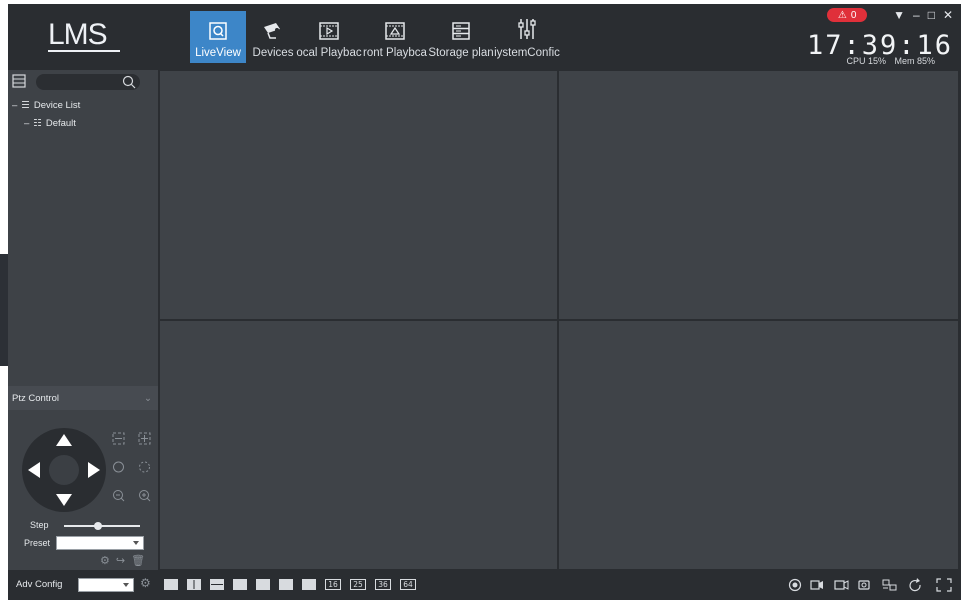 This screenshot has width=965, height=604. Describe the element at coordinates (144, 467) in the screenshot. I see `focus-far-icon` at that location.